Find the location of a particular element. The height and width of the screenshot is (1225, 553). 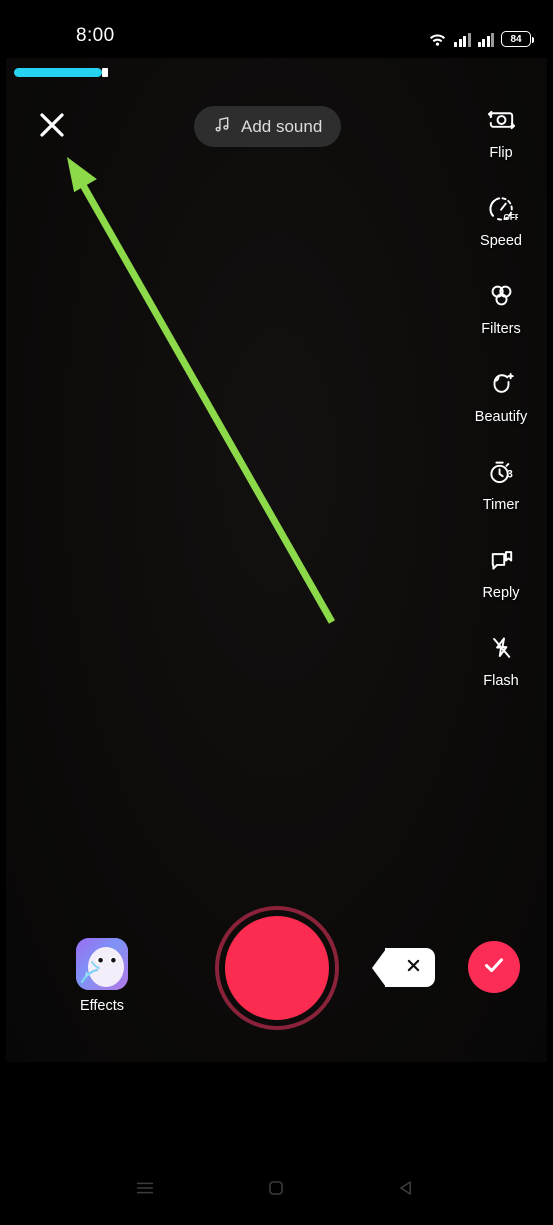

signal-sim2-icon is located at coordinates (485, 39).